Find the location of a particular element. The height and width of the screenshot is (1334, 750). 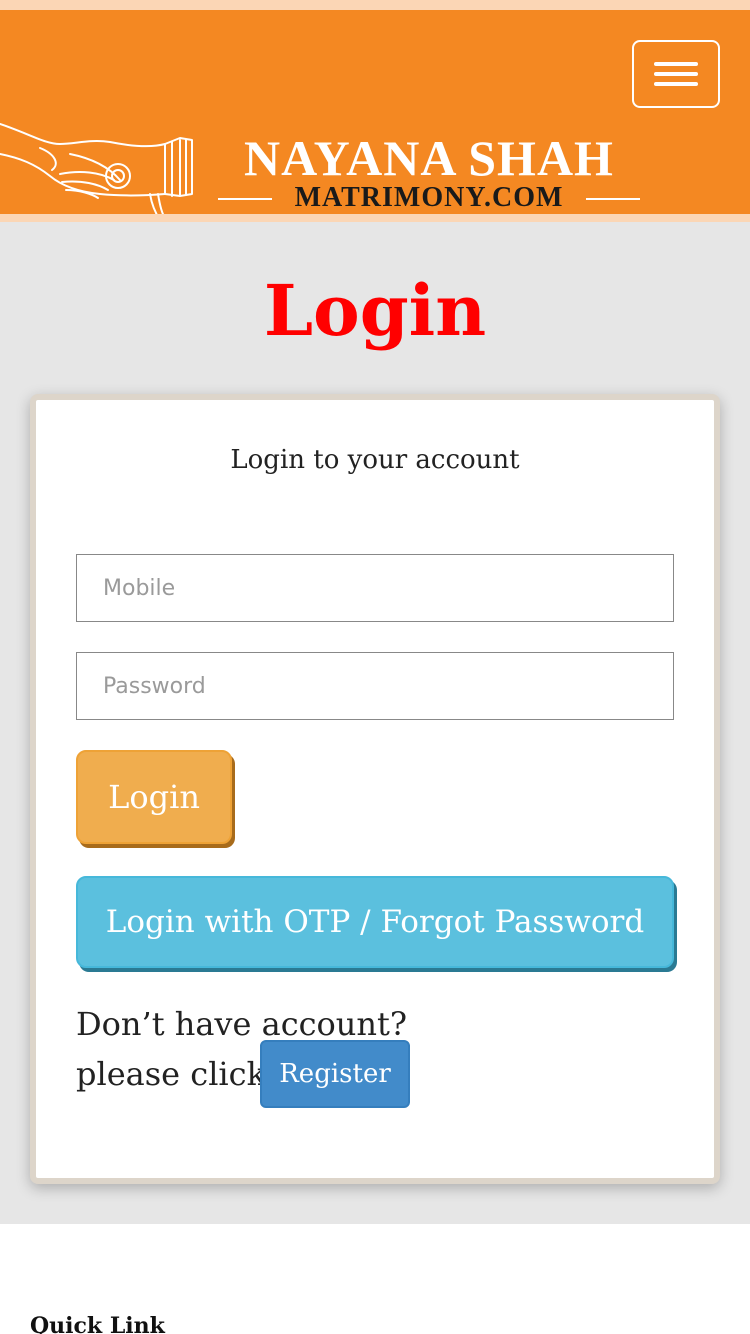

hamburger-menu-button is located at coordinates (676, 74).